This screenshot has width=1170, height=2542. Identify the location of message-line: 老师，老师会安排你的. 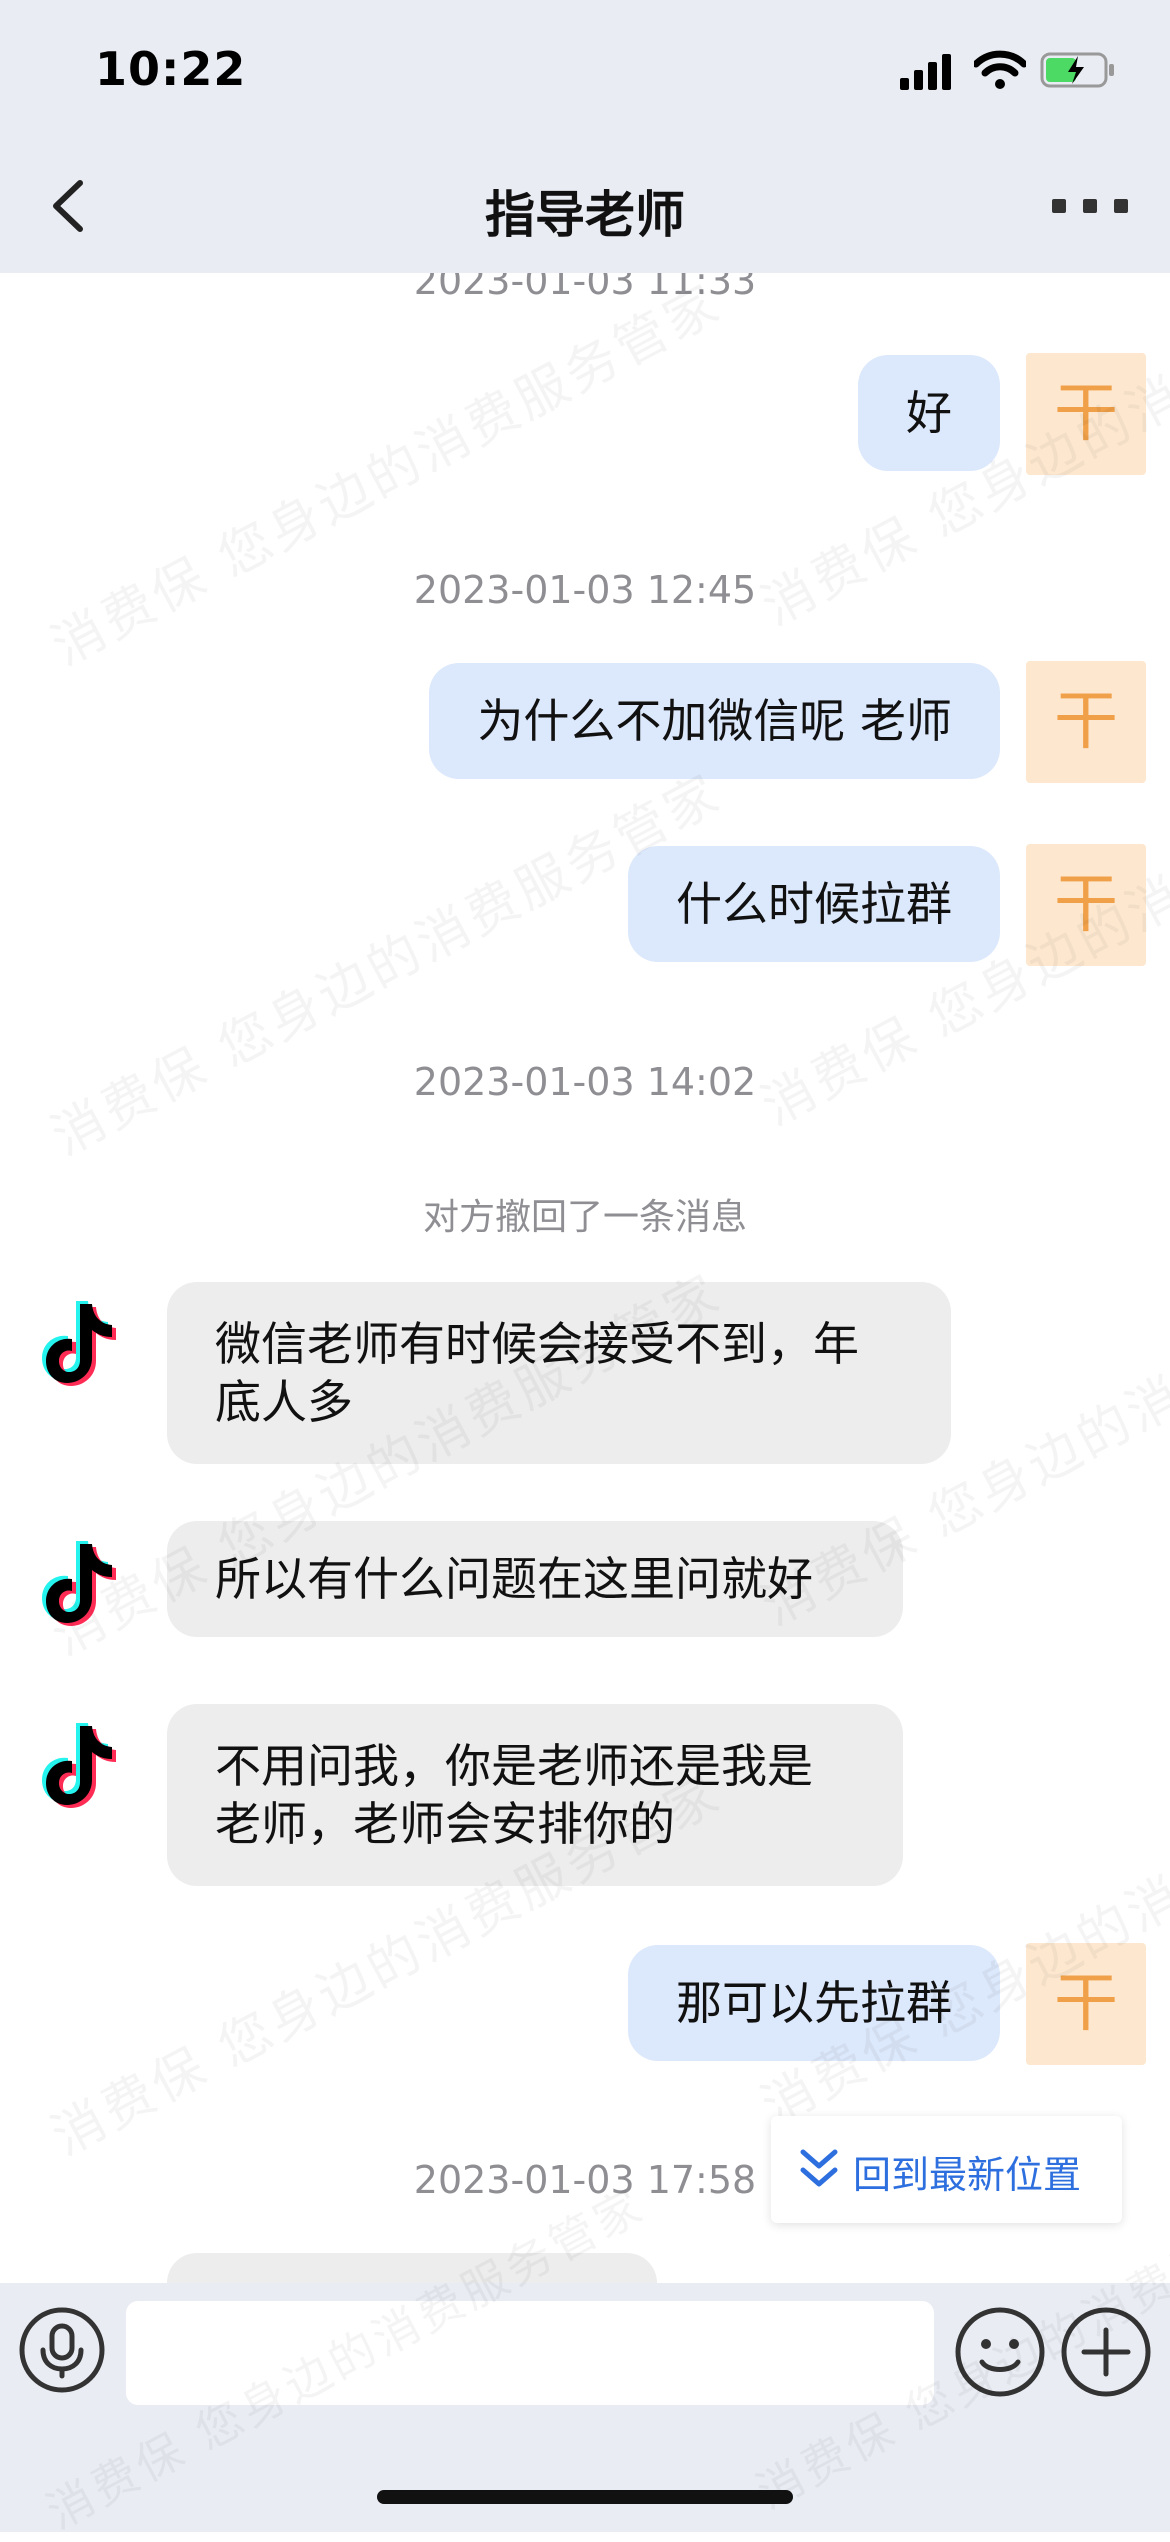
(445, 1824).